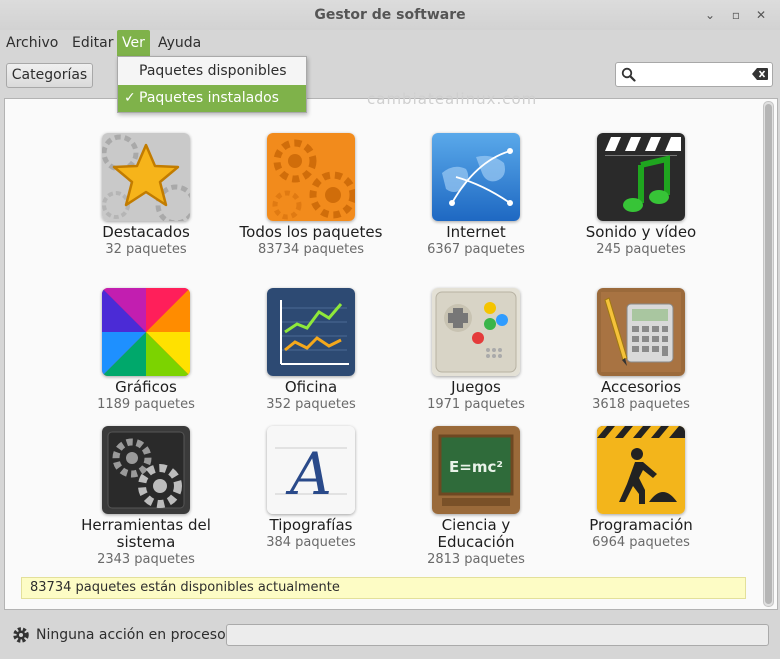 The width and height of the screenshot is (780, 659). I want to click on category-count: 352 paquetes, so click(311, 404).